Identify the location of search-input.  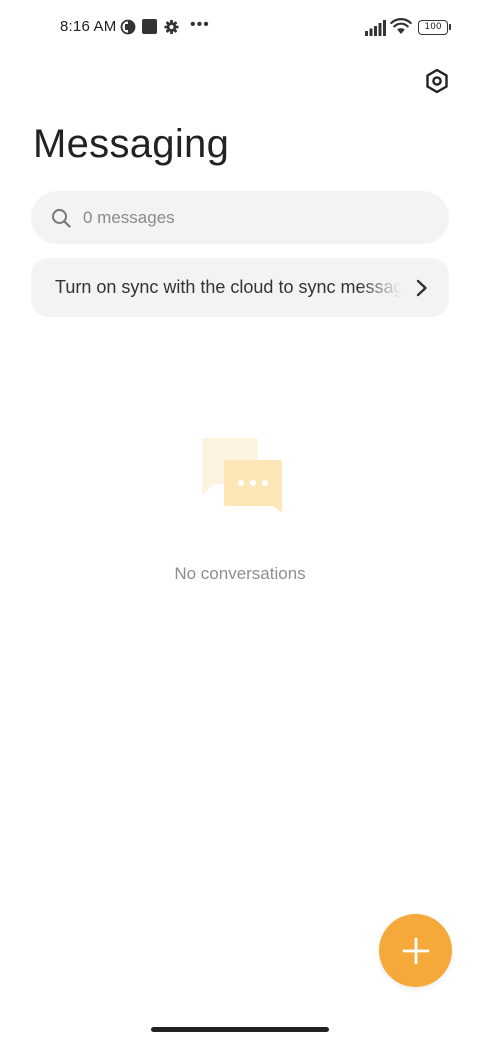
(243, 217).